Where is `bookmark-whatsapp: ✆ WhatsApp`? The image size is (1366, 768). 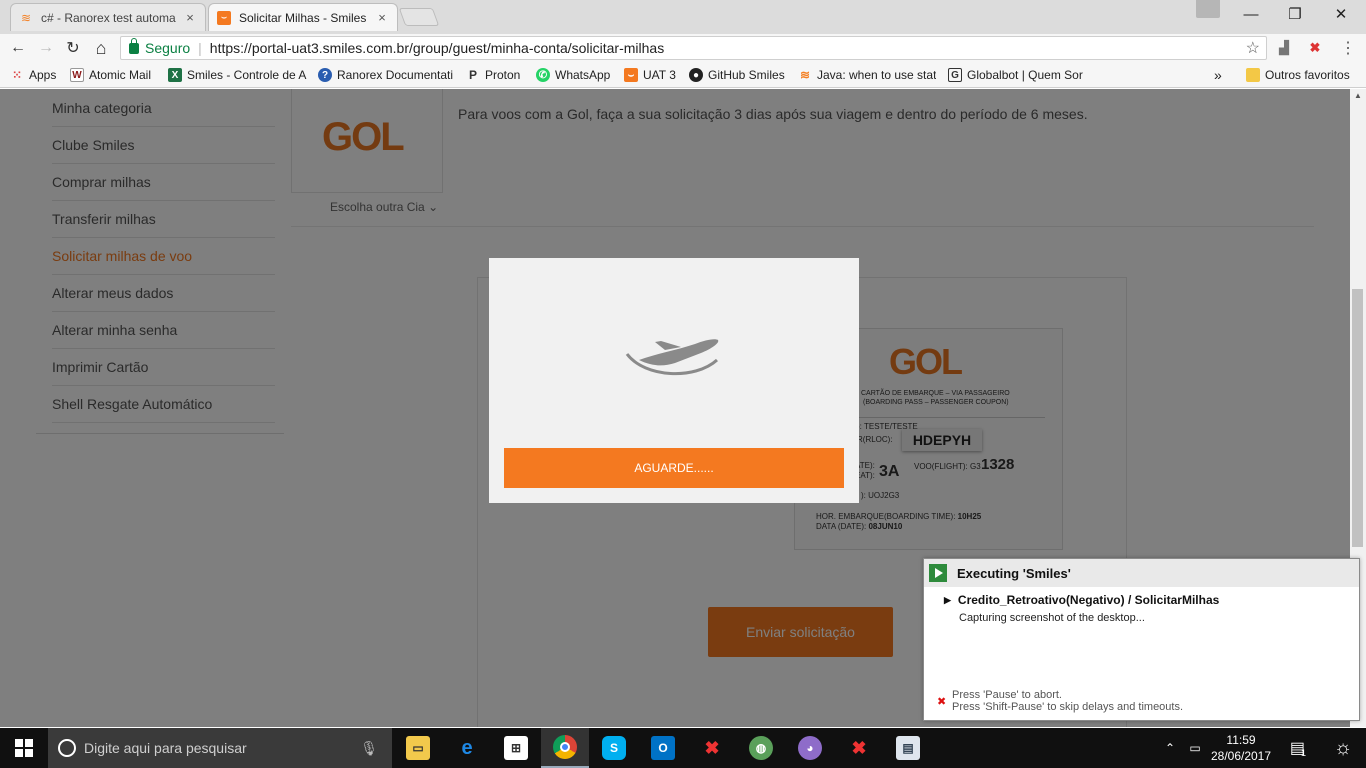 bookmark-whatsapp: ✆ WhatsApp is located at coordinates (576, 75).